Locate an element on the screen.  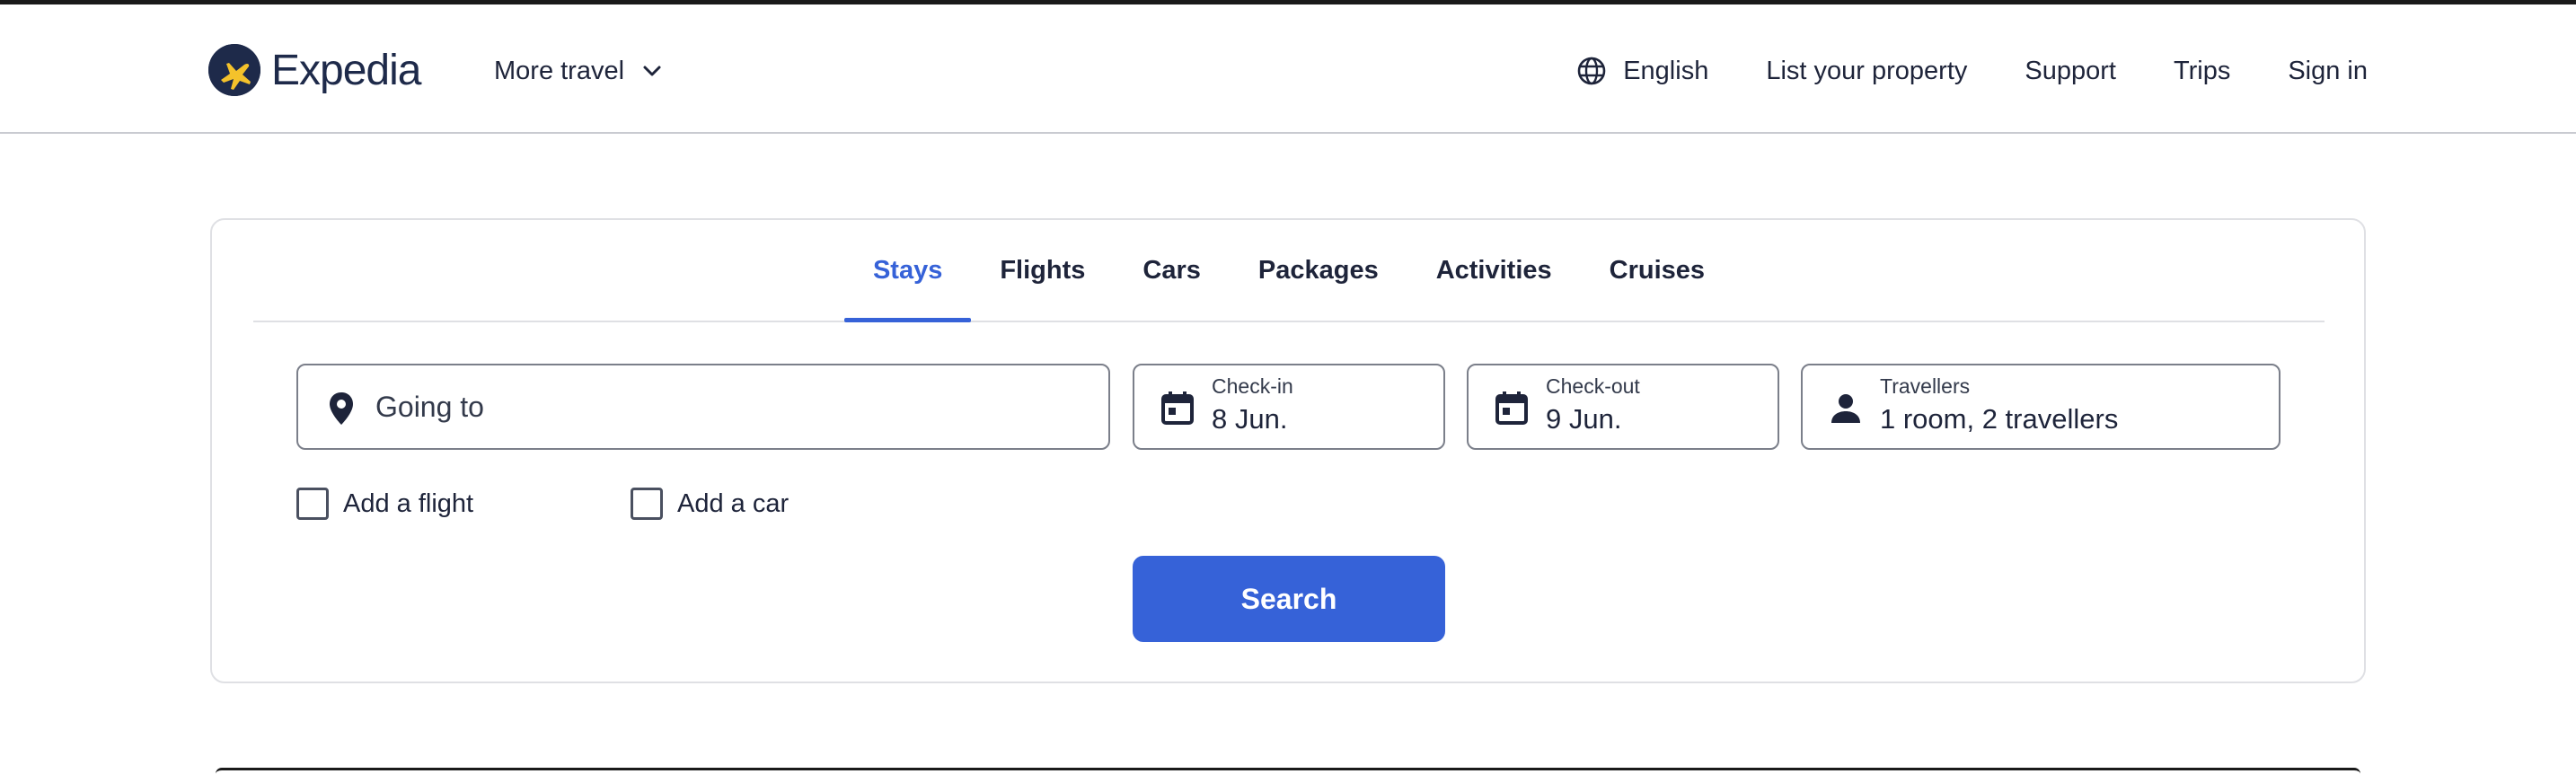
more-travel-menu: More travel is located at coordinates (578, 71).